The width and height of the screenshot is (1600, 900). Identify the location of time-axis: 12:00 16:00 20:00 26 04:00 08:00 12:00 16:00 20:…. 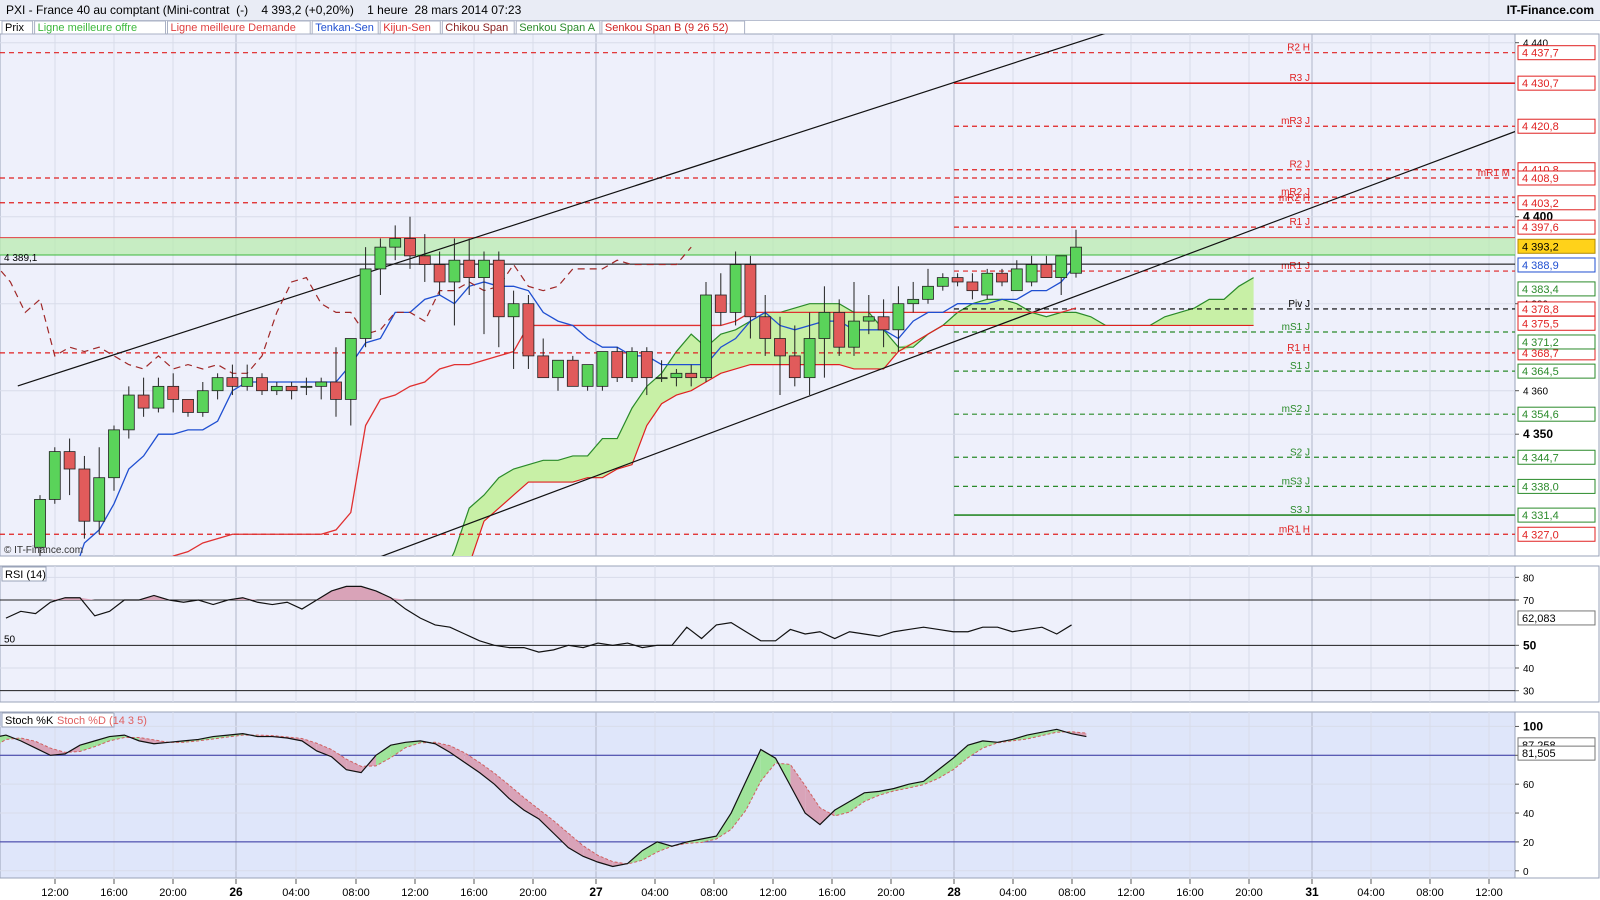
(757, 889).